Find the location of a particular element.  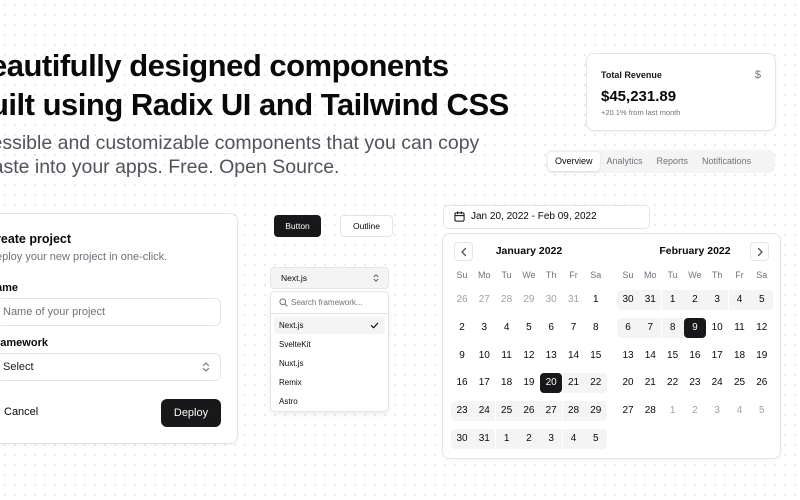

weekday-label: Th is located at coordinates (551, 275).